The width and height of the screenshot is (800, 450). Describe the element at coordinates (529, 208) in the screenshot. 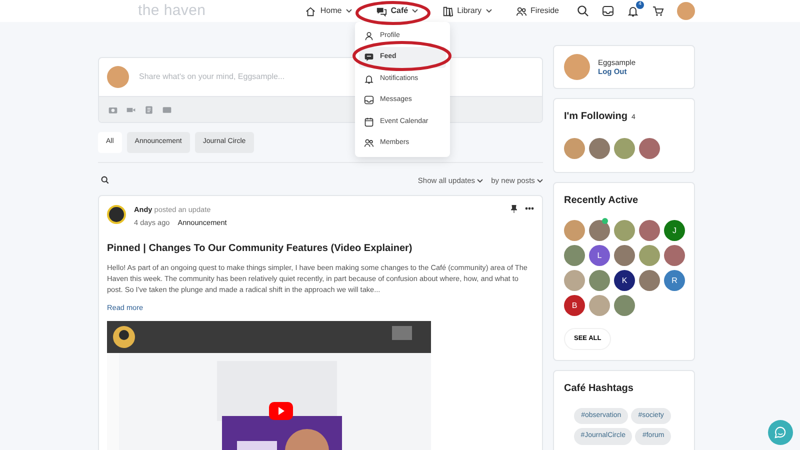

I see `more-options-icon` at that location.